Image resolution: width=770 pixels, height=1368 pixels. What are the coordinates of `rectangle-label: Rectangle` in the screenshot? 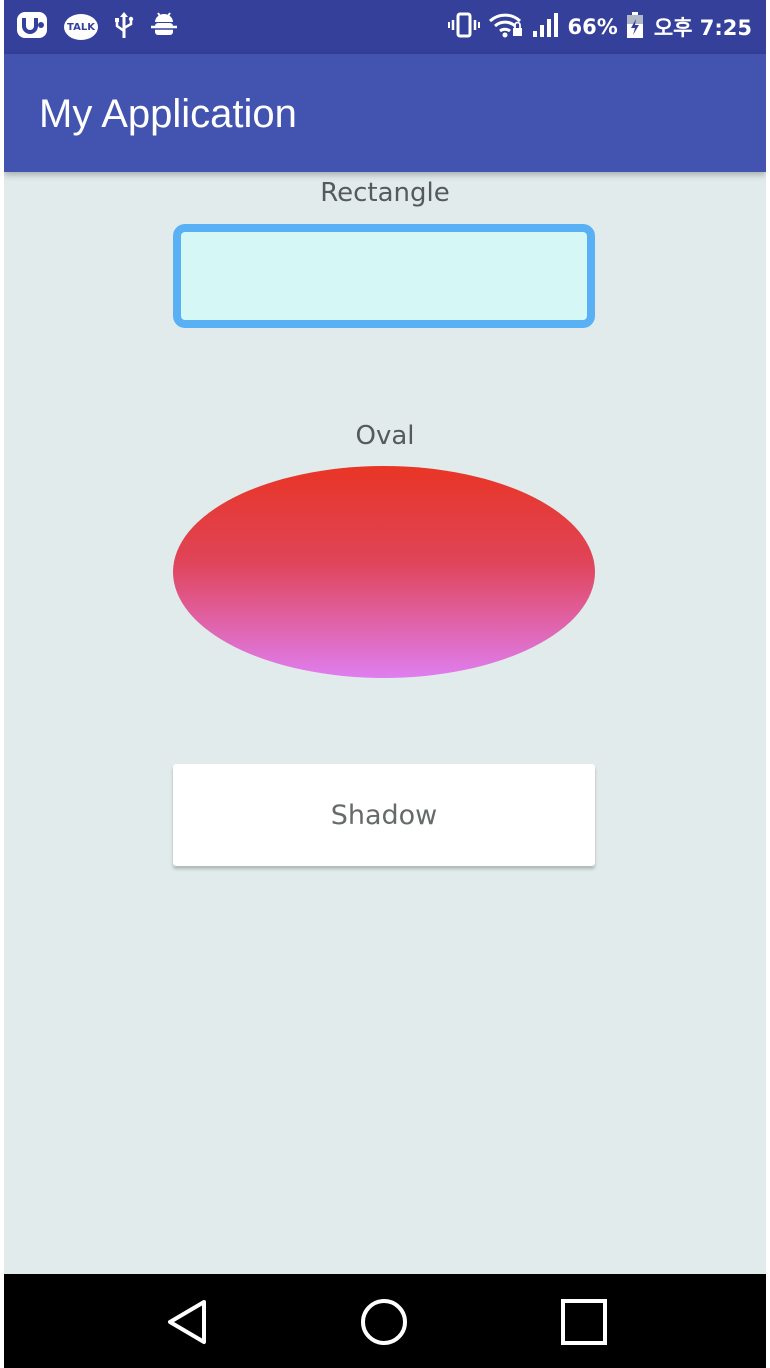 It's located at (385, 193).